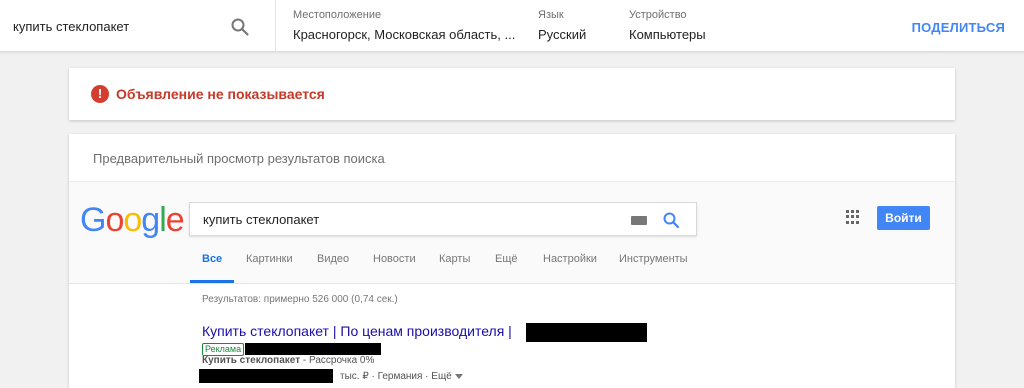  Describe the element at coordinates (458, 376) in the screenshot. I see `caret-down-icon` at that location.